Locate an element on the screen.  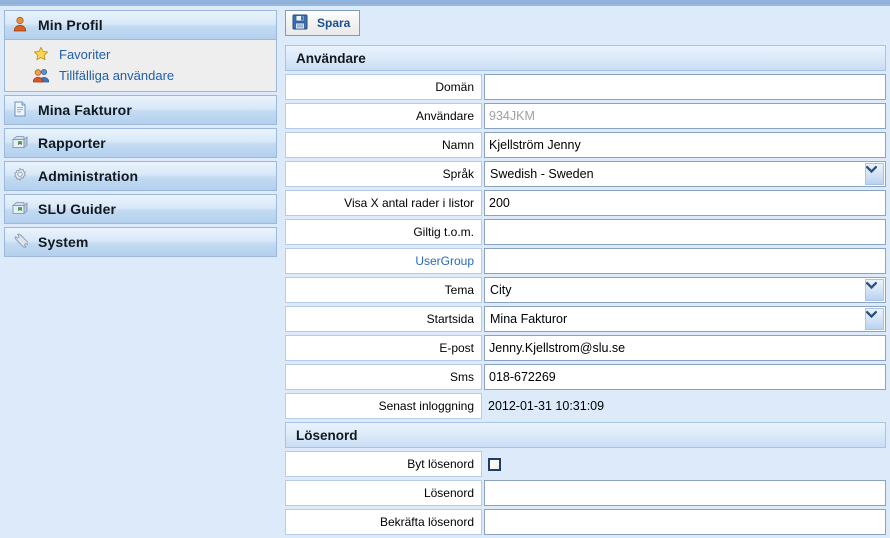
section-title: Lösenord is located at coordinates (327, 435).